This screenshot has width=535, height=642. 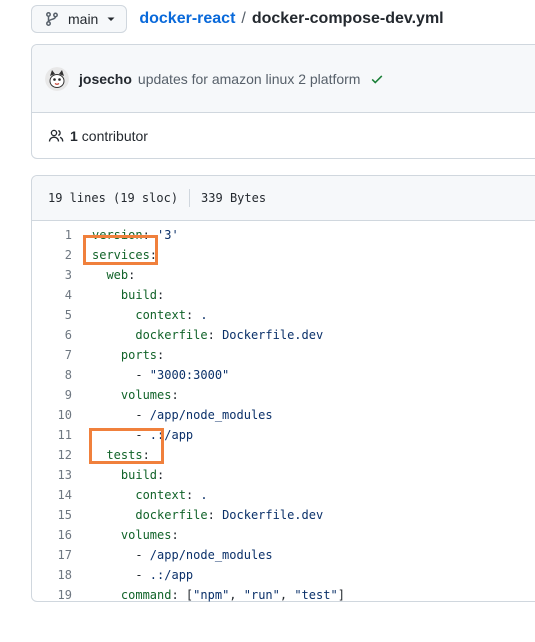 What do you see at coordinates (377, 79) in the screenshot?
I see `check-icon` at bounding box center [377, 79].